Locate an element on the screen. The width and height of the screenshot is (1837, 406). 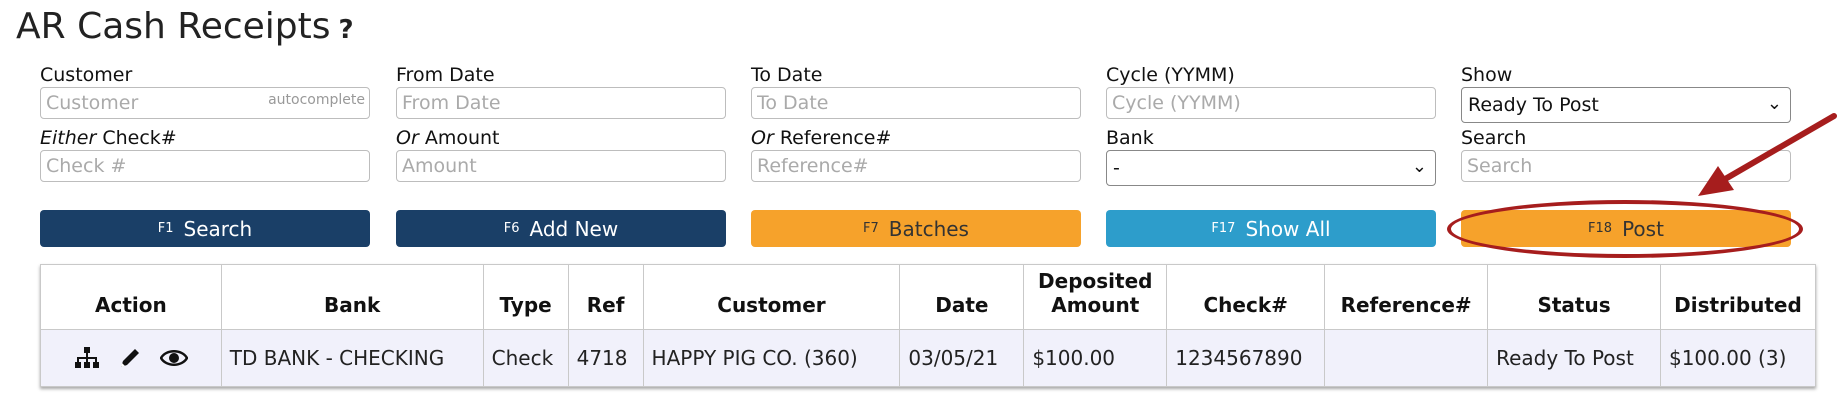
batches-button: F7 Batches is located at coordinates (916, 228).